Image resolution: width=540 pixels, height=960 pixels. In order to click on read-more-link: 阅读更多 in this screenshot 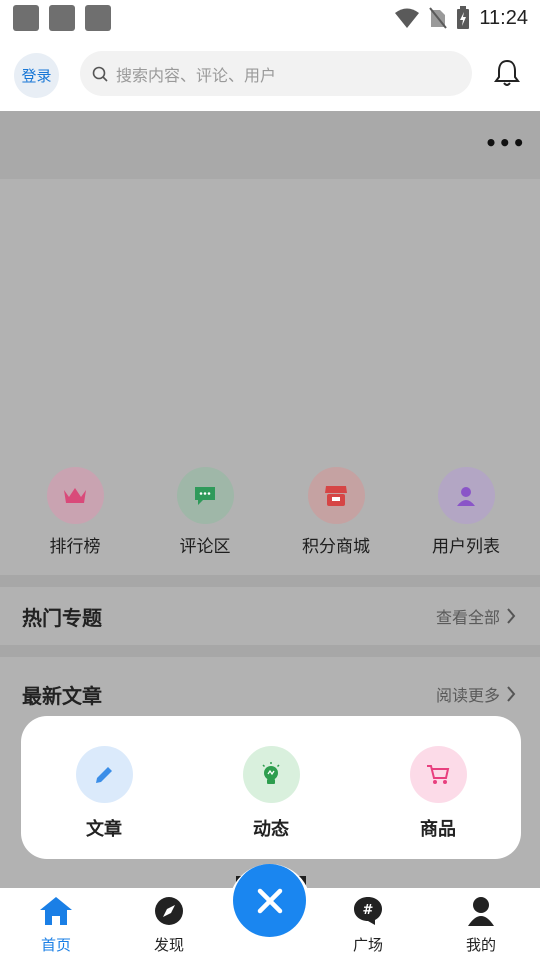, I will do `click(476, 694)`.